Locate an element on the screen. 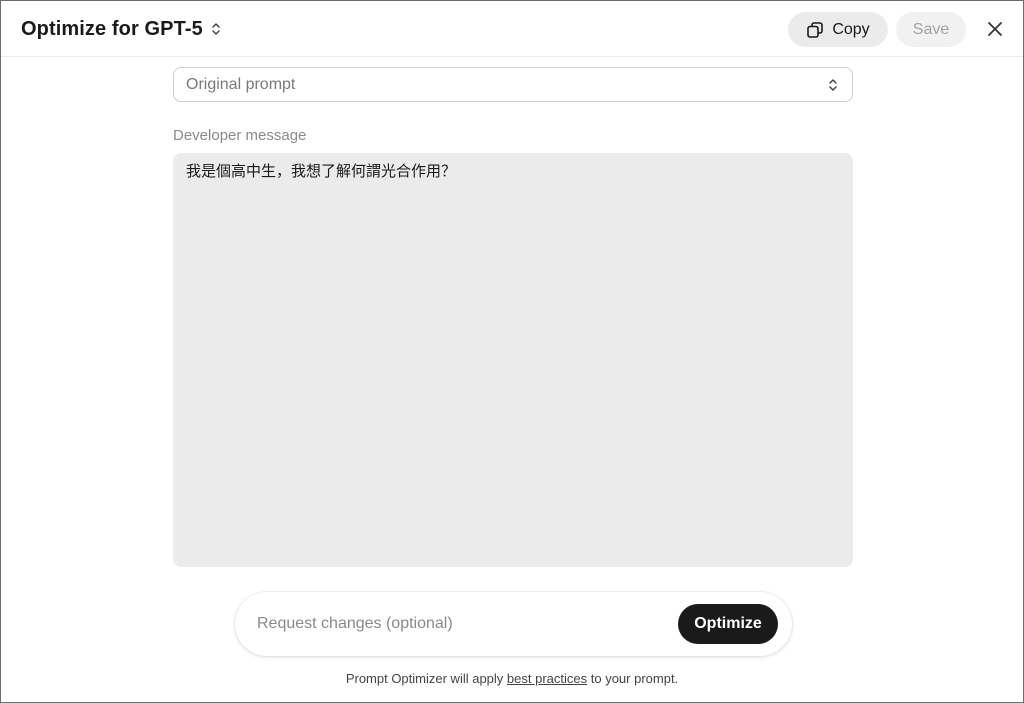 Image resolution: width=1024 pixels, height=703 pixels. developer-message-label: Developer message is located at coordinates (240, 135).